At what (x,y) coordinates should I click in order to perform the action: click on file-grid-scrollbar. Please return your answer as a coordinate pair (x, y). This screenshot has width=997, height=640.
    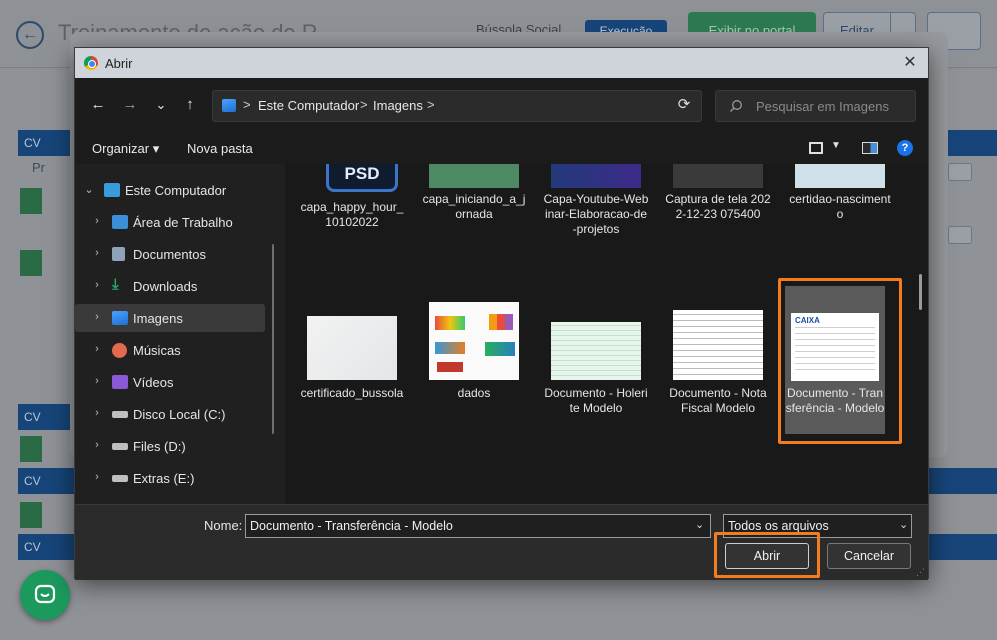
    Looking at the image, I should click on (920, 292).